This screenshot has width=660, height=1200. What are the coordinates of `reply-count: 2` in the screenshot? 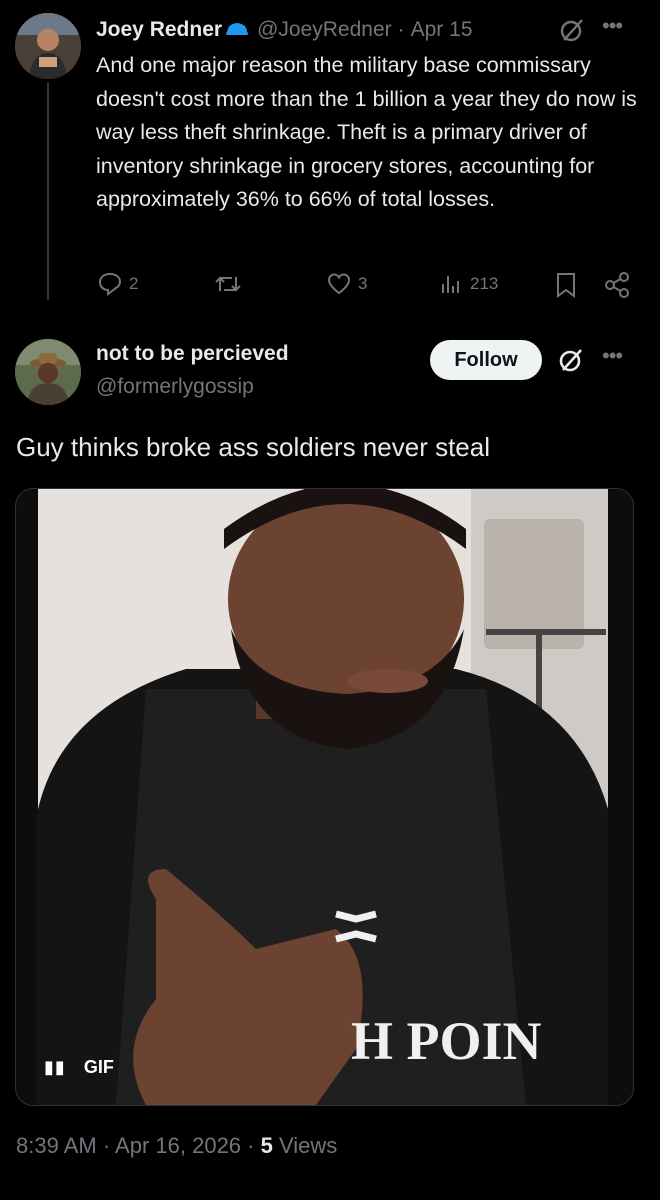 It's located at (134, 283).